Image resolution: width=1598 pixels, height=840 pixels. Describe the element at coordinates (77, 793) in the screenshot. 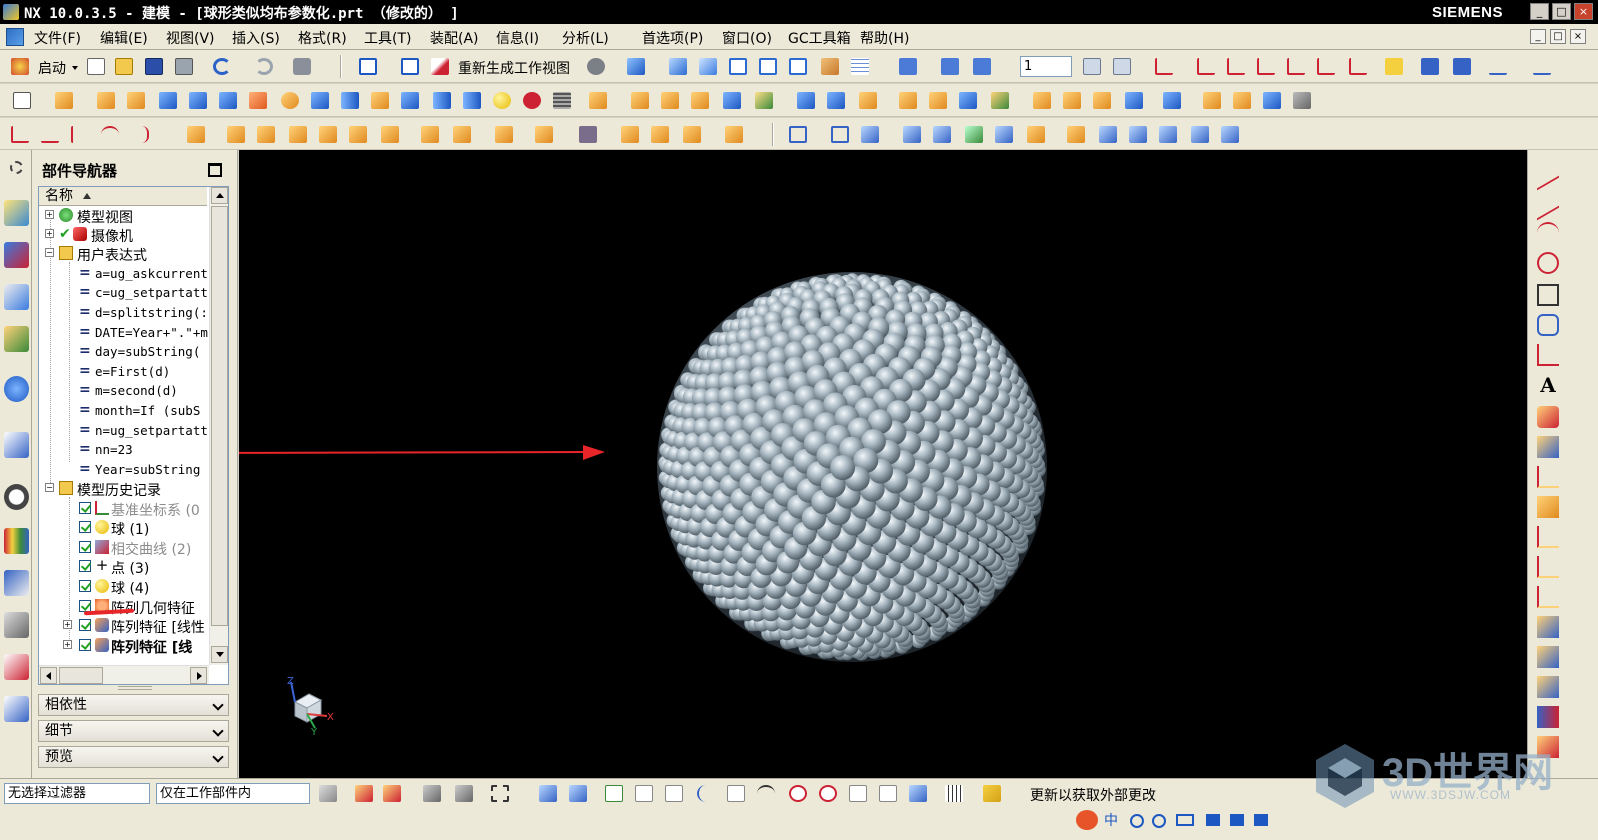

I see `type-filter-select: 无选择过滤器` at that location.